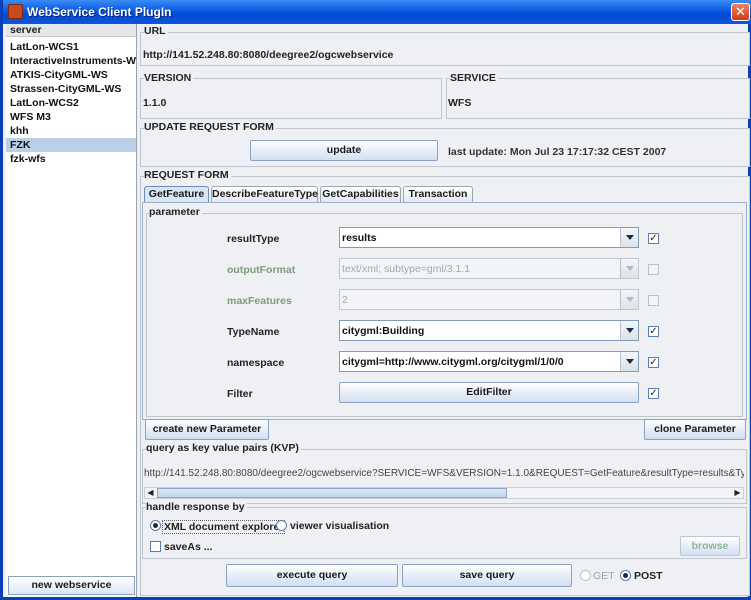 The height and width of the screenshot is (600, 751). Describe the element at coordinates (71, 117) in the screenshot. I see `server-item: WFS M3` at that location.